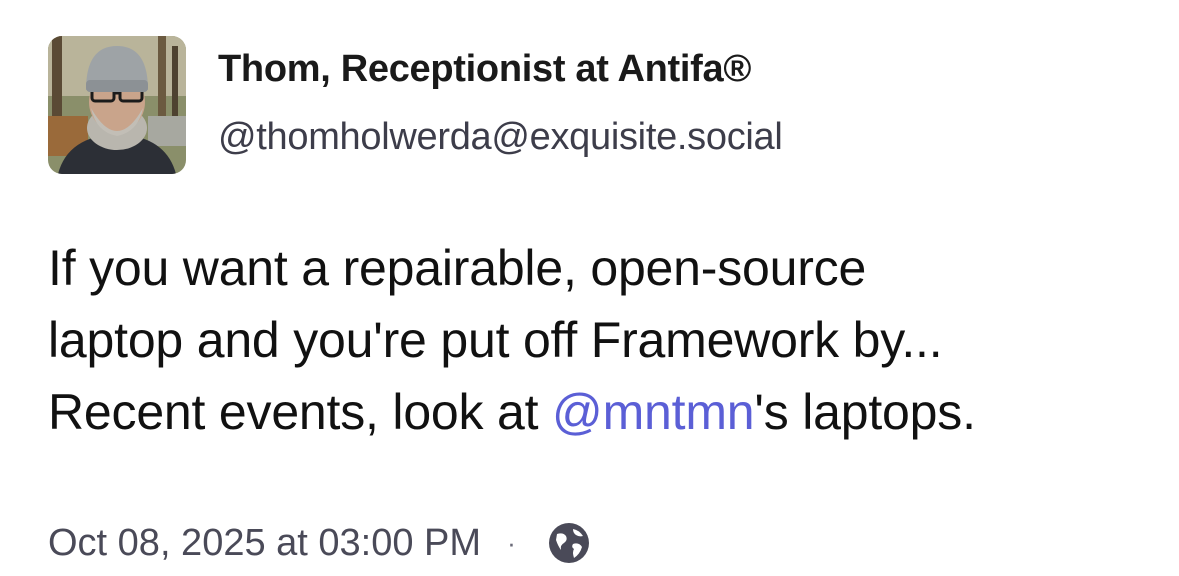  I want to click on author-handle: @thomholwerda@exquisite.social, so click(500, 137).